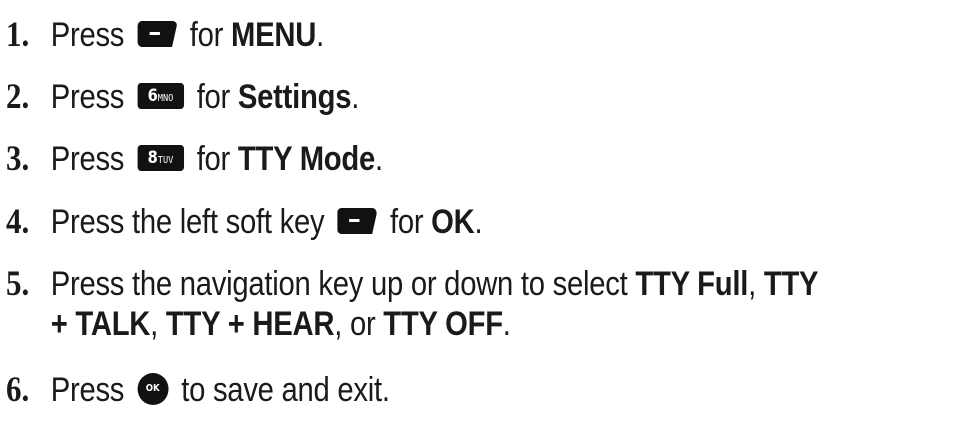  Describe the element at coordinates (160, 96) in the screenshot. I see `key-6-mno-icon: 6MNO` at that location.